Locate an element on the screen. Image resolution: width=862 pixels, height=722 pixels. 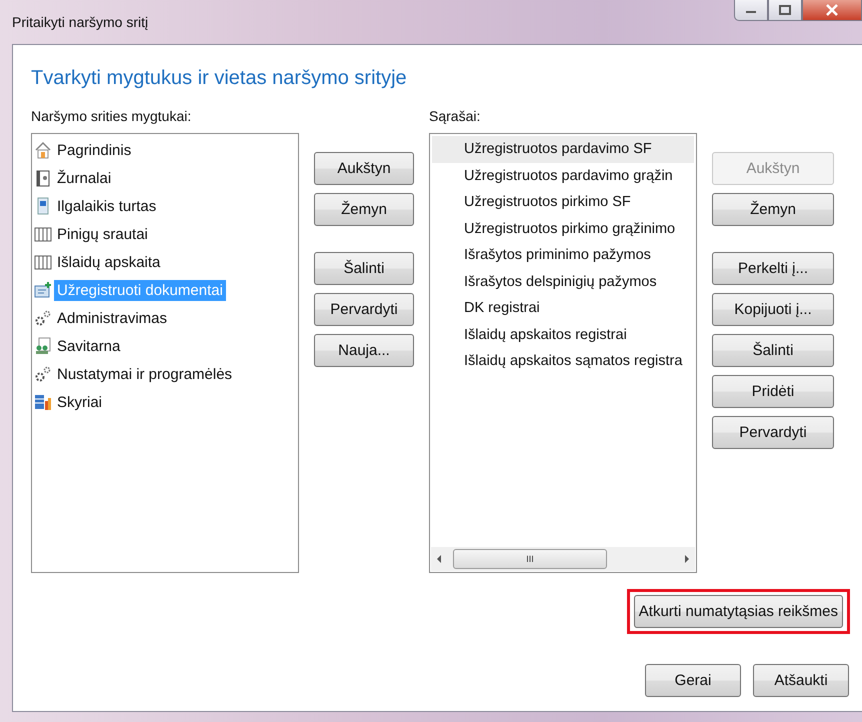
list-item: Savitarna is located at coordinates (89, 346).